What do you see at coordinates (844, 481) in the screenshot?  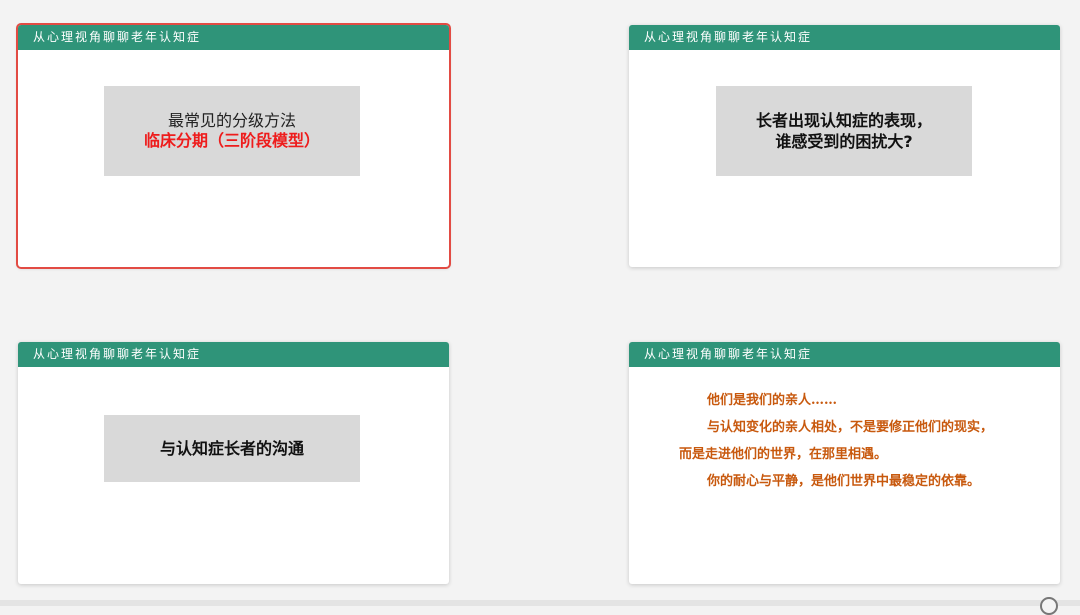 I see `quote-paragraph: 你的耐心与平静，是他们世界中最稳定的依靠。` at bounding box center [844, 481].